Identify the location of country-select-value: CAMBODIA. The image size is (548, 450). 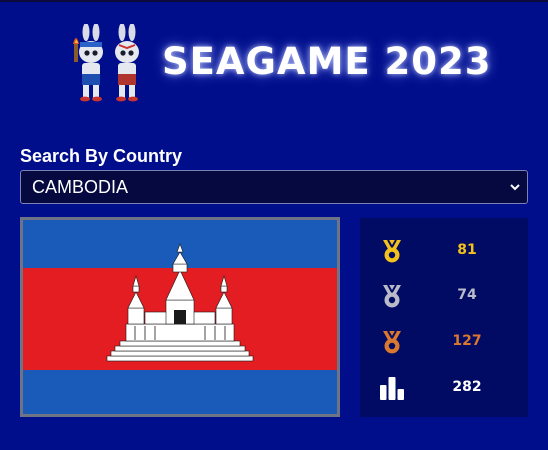
(80, 187).